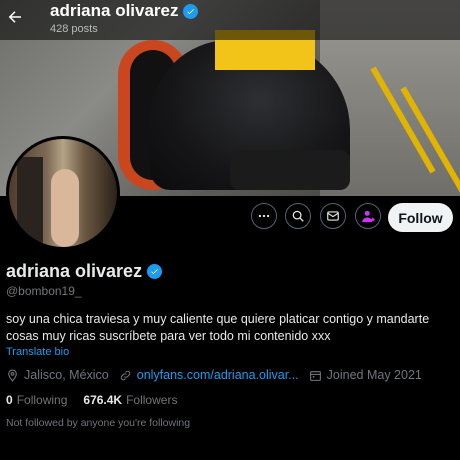 The height and width of the screenshot is (460, 460). What do you see at coordinates (98, 423) in the screenshot?
I see `not-followed-text: Not followed by anyone you're following` at bounding box center [98, 423].